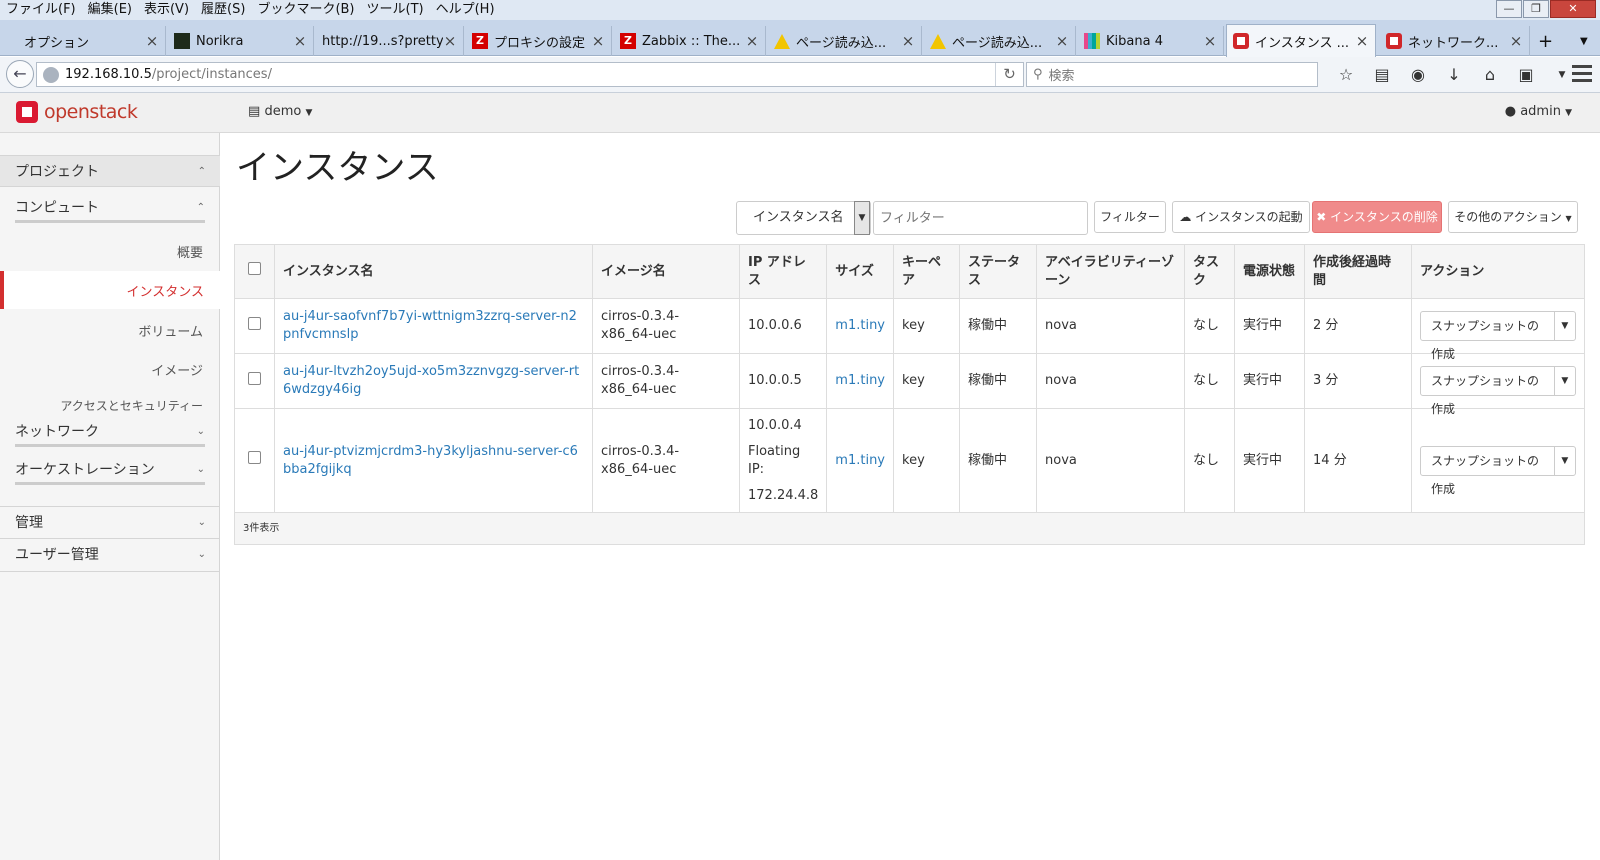 Image resolution: width=1600 pixels, height=860 pixels. I want to click on reload-icon: ↻, so click(1009, 74).